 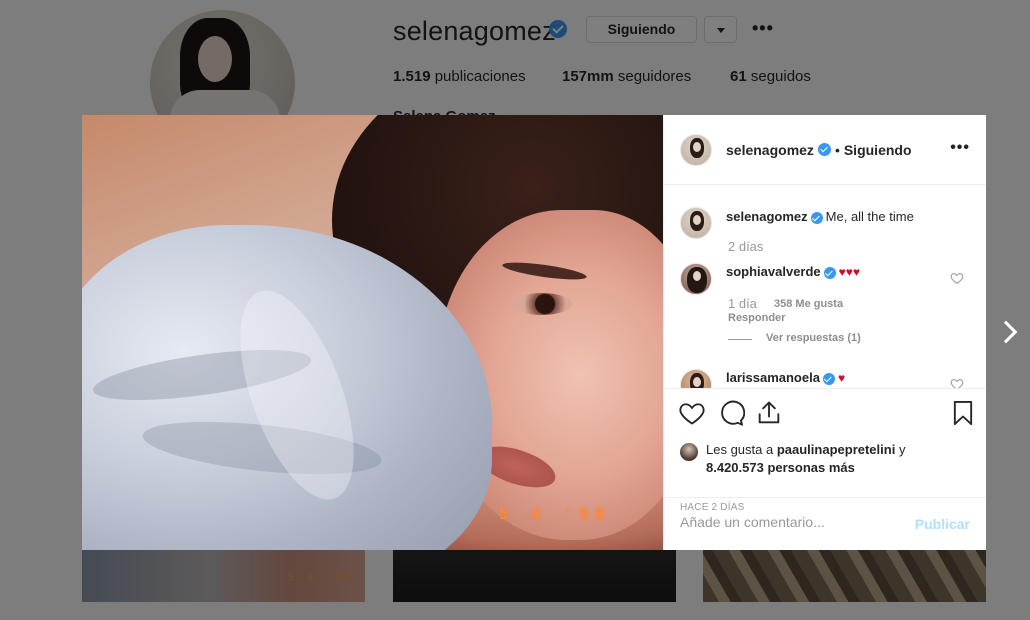 I want to click on post-options-icon: •••, so click(x=960, y=148).